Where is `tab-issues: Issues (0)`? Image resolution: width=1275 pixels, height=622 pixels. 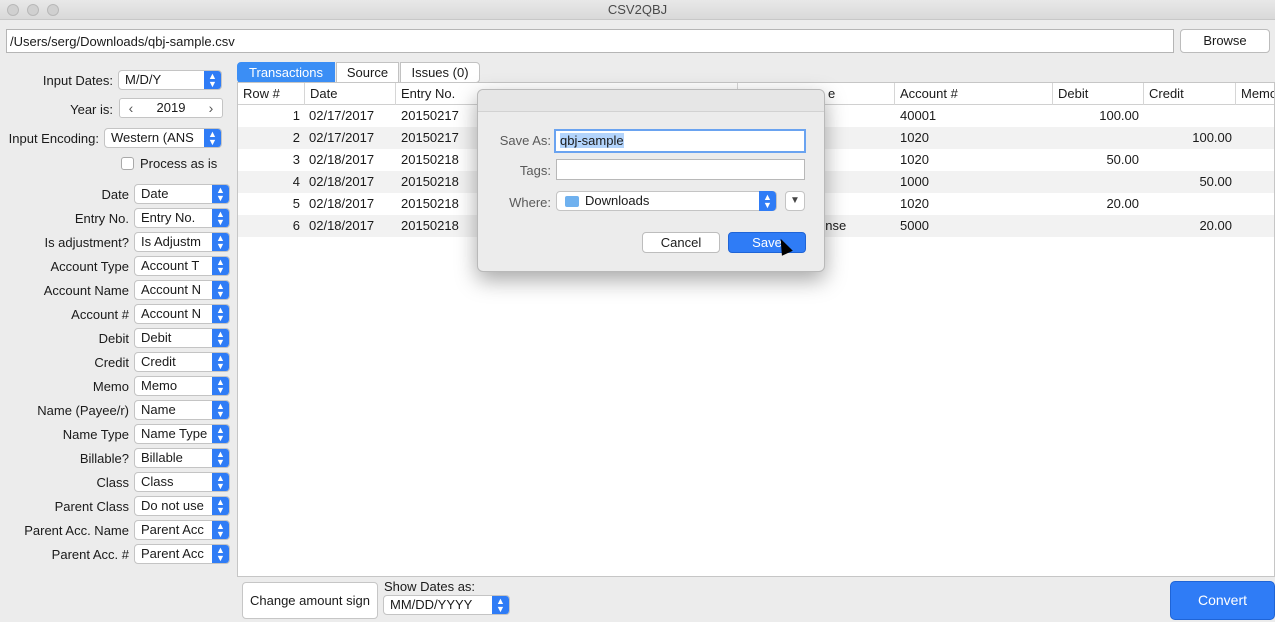
tab-issues: Issues (0) is located at coordinates (440, 72).